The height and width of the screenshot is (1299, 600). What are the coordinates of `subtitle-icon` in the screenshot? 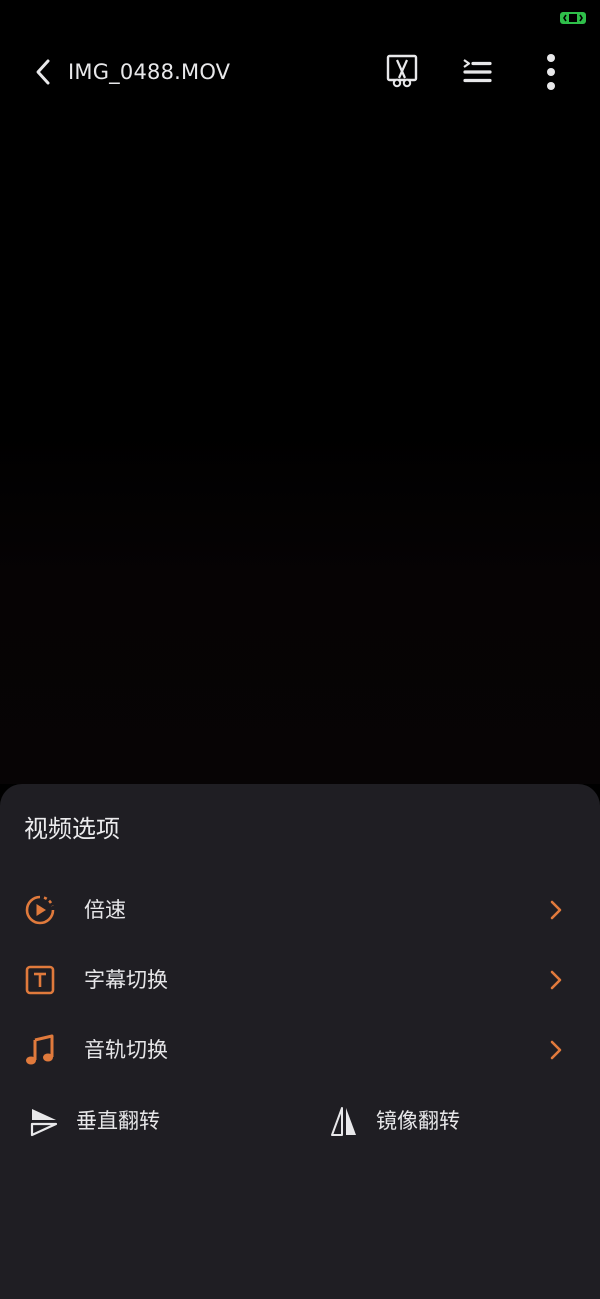 It's located at (40, 980).